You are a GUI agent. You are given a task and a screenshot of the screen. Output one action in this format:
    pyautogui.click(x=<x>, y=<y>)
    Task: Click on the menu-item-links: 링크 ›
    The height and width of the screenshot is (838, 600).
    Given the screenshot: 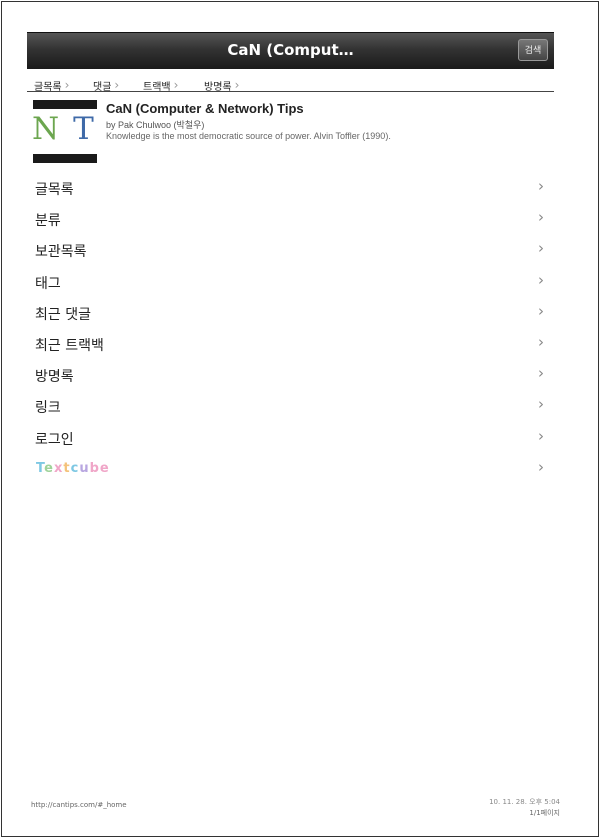 What is the action you would take?
    pyautogui.click(x=290, y=405)
    